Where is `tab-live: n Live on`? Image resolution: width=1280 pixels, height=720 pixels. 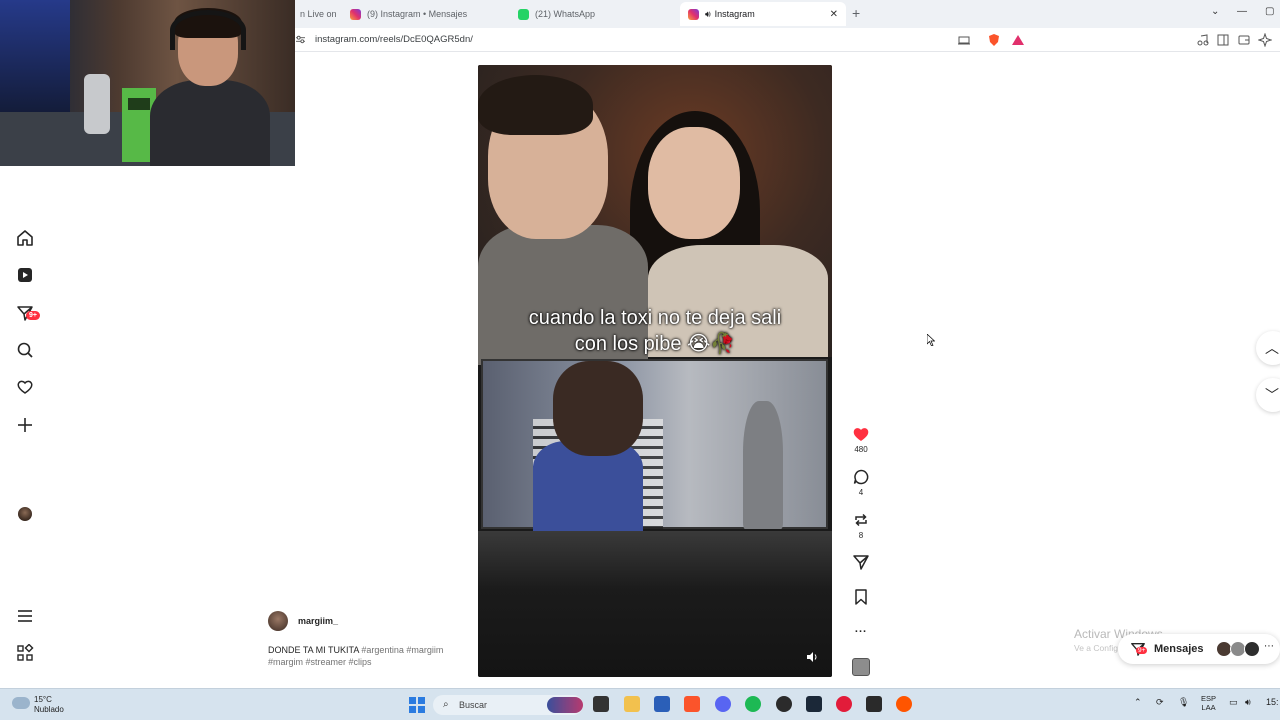
tab-live: n Live on is located at coordinates (317, 14).